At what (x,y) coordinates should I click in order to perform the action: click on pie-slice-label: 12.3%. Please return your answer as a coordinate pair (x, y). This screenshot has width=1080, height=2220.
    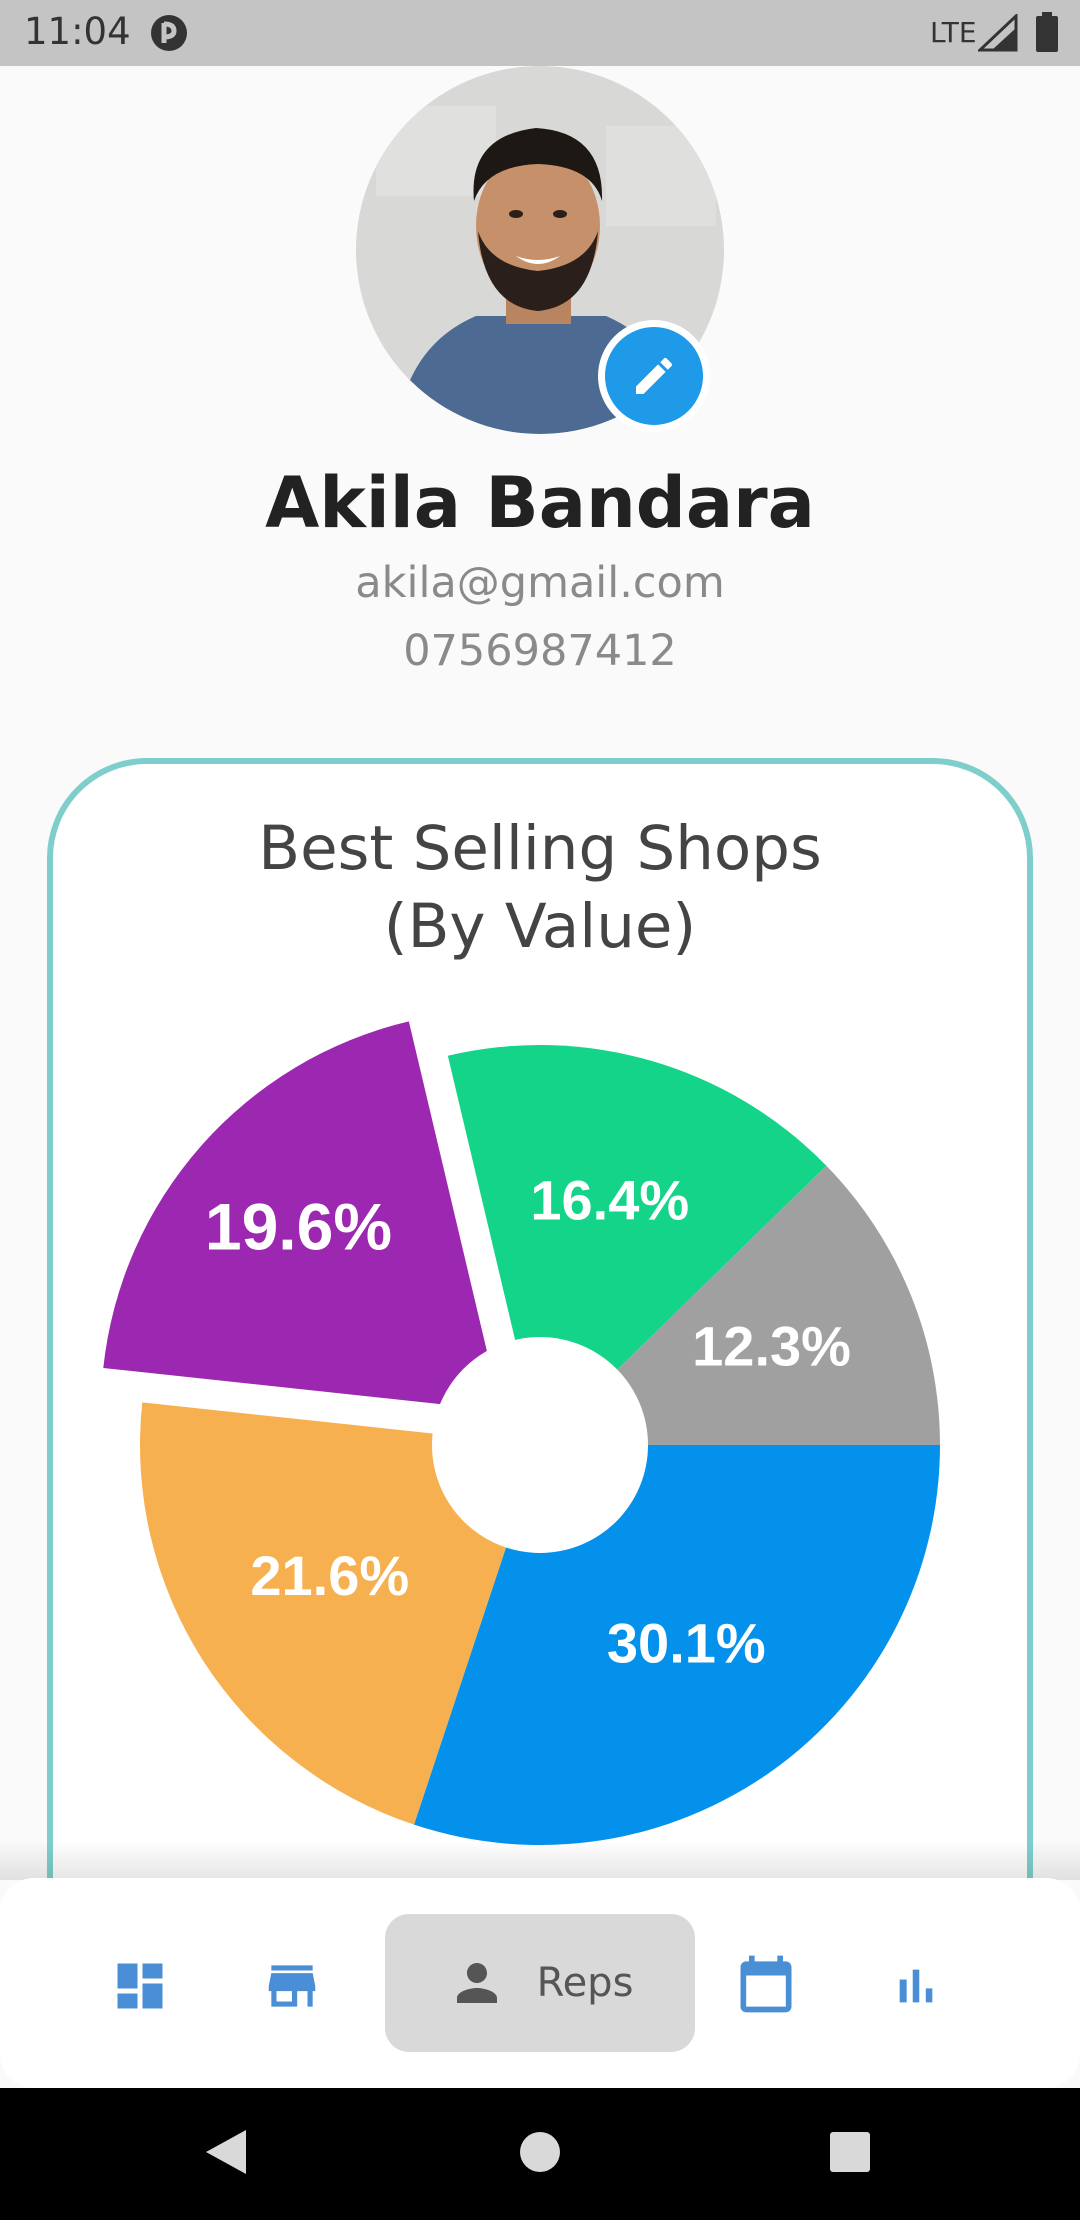
    Looking at the image, I should click on (771, 1346).